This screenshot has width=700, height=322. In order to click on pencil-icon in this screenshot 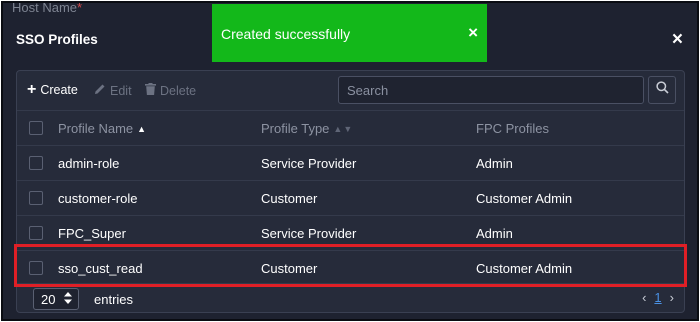, I will do `click(100, 90)`.